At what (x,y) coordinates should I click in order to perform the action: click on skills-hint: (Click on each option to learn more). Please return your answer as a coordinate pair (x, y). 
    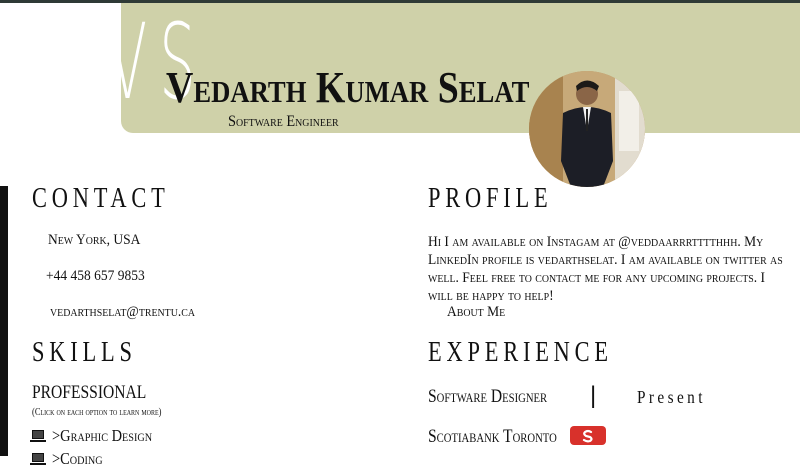
    Looking at the image, I should click on (97, 412).